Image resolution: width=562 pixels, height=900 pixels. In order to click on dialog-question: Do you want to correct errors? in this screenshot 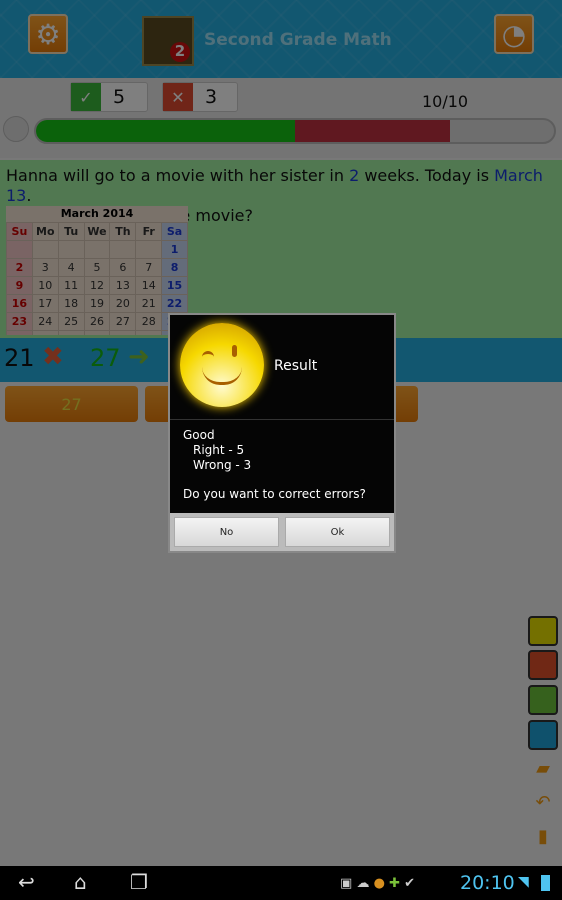, I will do `click(274, 494)`.